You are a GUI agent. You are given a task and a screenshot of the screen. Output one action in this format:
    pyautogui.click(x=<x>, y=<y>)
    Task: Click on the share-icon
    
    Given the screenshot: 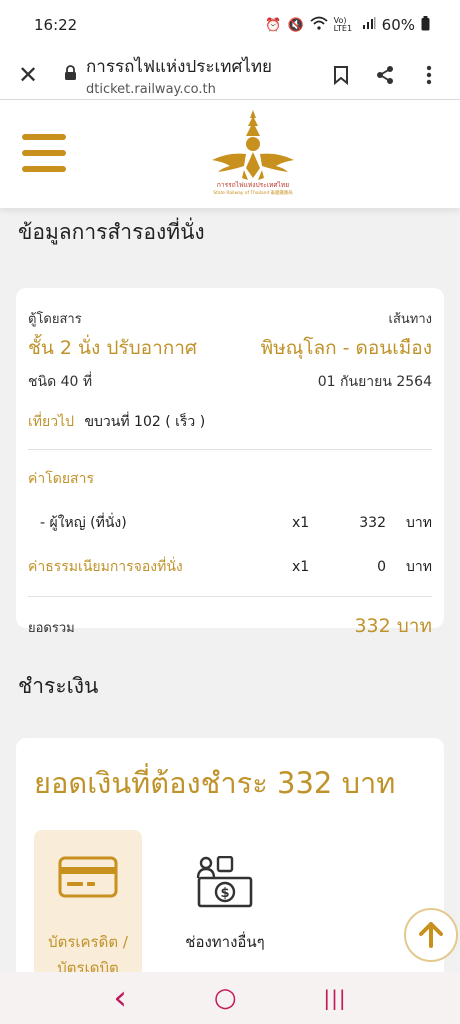 What is the action you would take?
    pyautogui.click(x=385, y=75)
    